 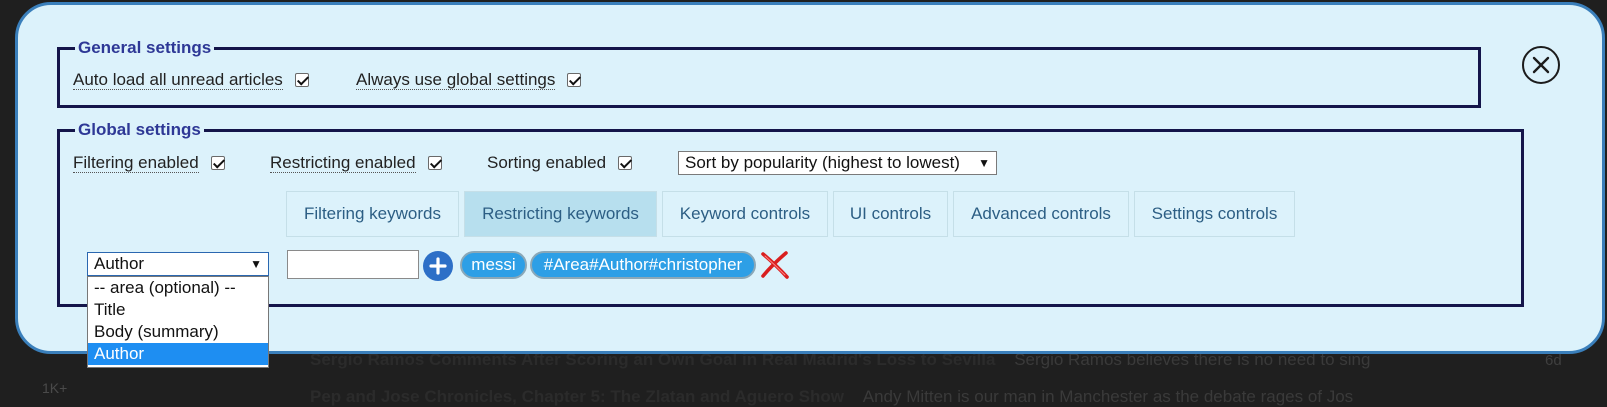 What do you see at coordinates (547, 162) in the screenshot?
I see `sorting-label: Sorting enabled` at bounding box center [547, 162].